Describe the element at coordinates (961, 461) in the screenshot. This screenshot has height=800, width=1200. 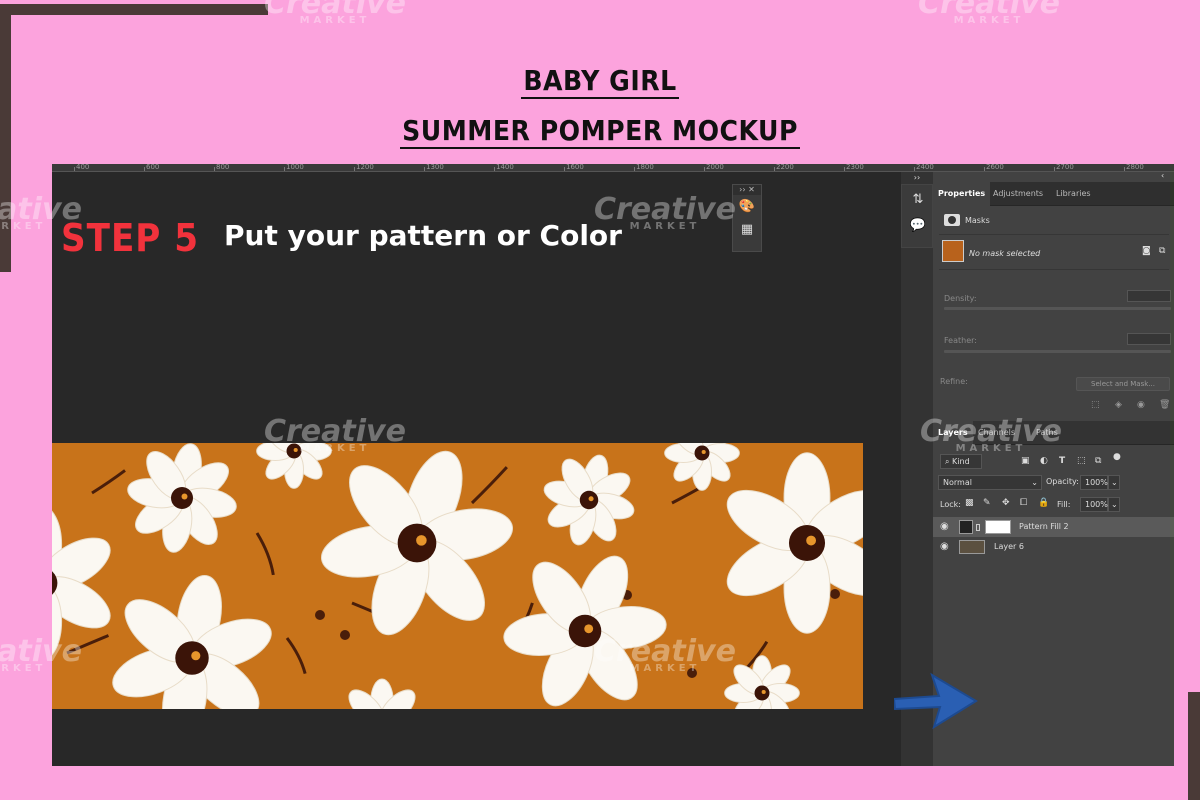
I see `kind-filter: ⌕ Kind` at that location.